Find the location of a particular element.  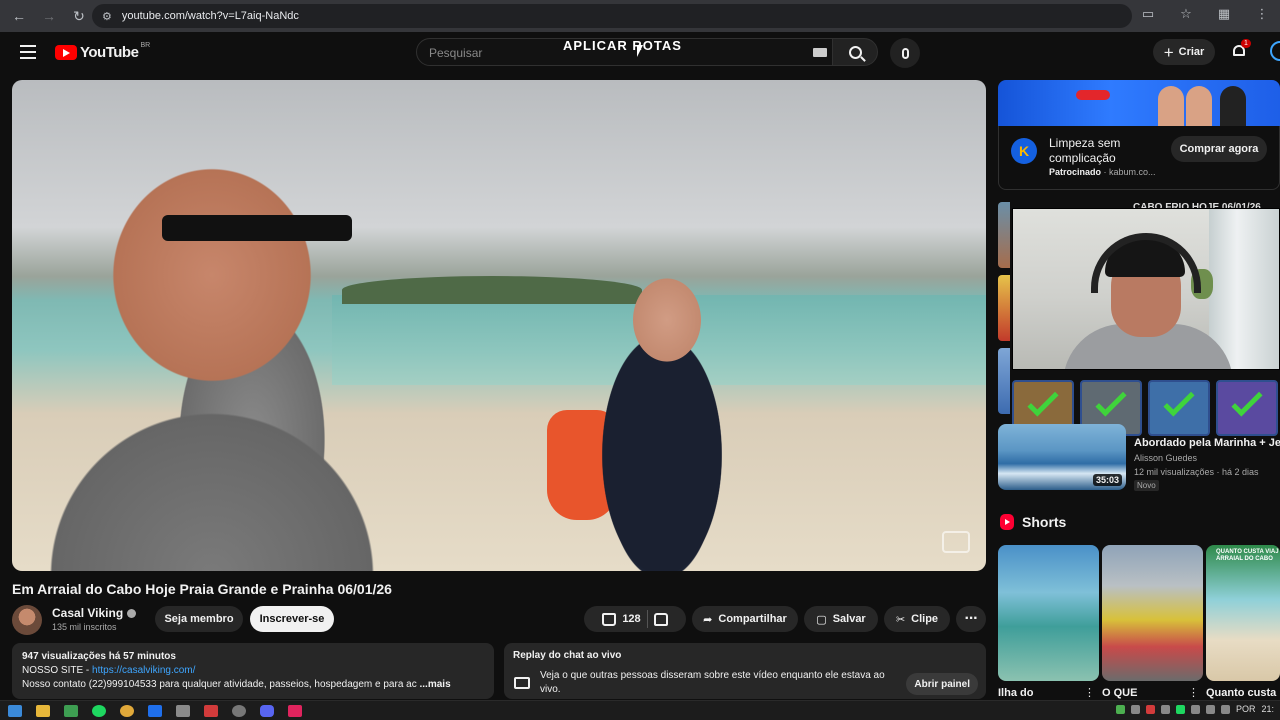

join-label: Seja membro is located at coordinates (199, 619).